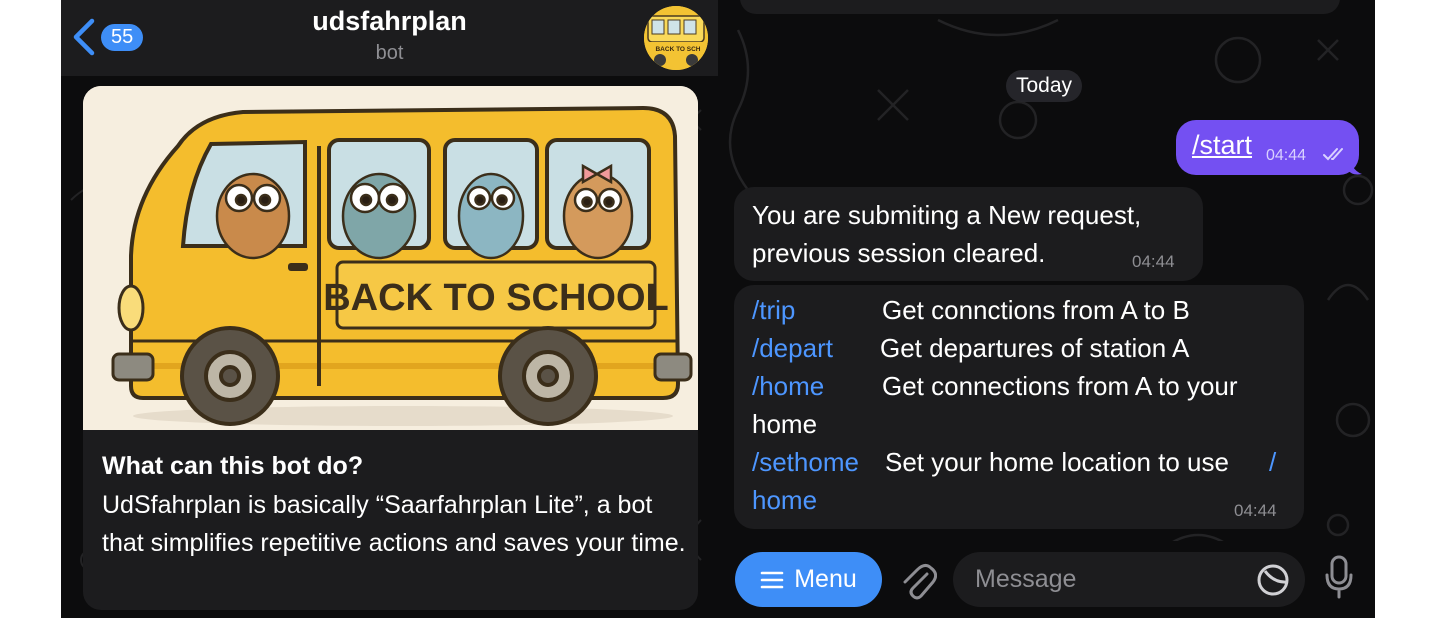 The height and width of the screenshot is (618, 1442). I want to click on date-separator: Today, so click(1044, 86).